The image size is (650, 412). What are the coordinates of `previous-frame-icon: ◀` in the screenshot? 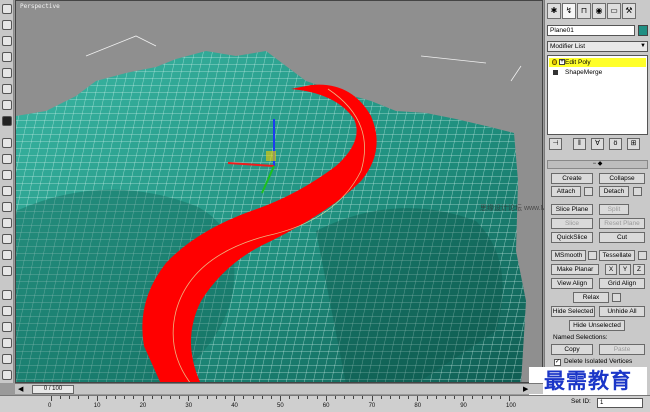 It's located at (20, 389).